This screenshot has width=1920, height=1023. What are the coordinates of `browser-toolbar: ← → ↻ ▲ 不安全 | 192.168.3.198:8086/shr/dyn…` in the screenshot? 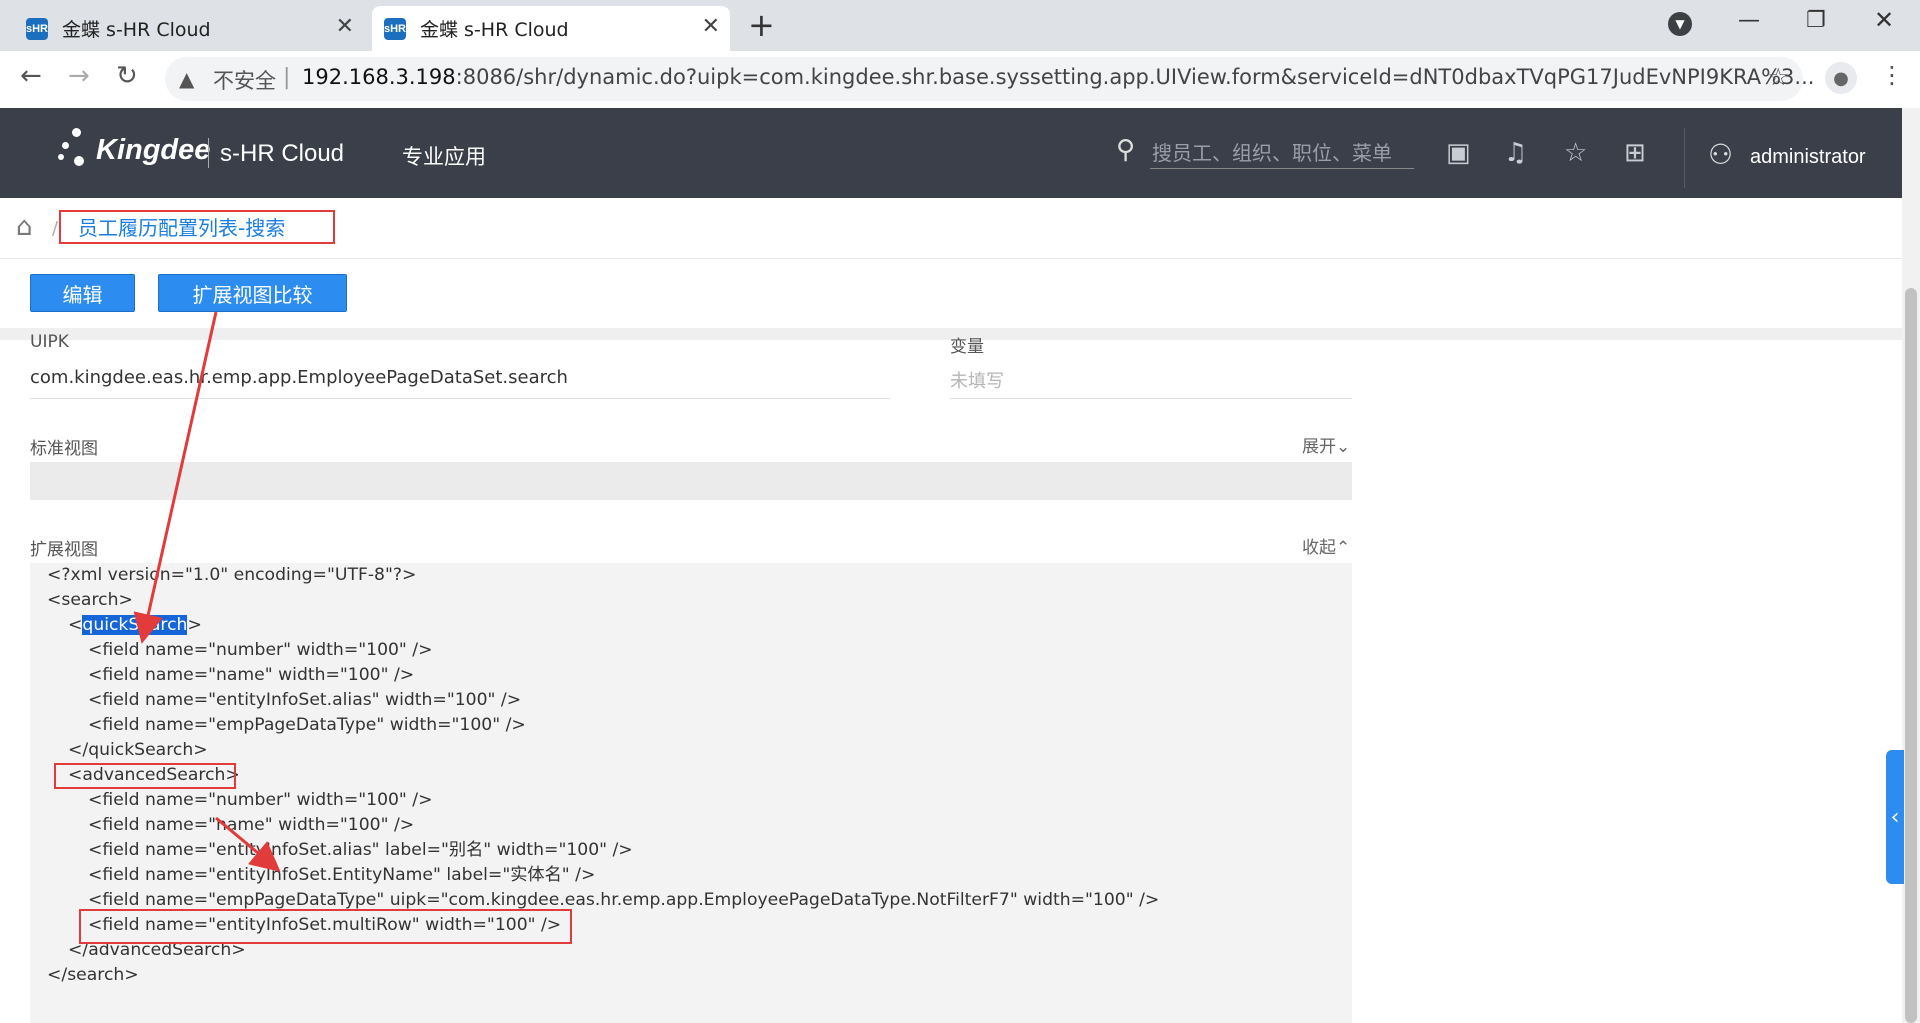 It's located at (960, 80).